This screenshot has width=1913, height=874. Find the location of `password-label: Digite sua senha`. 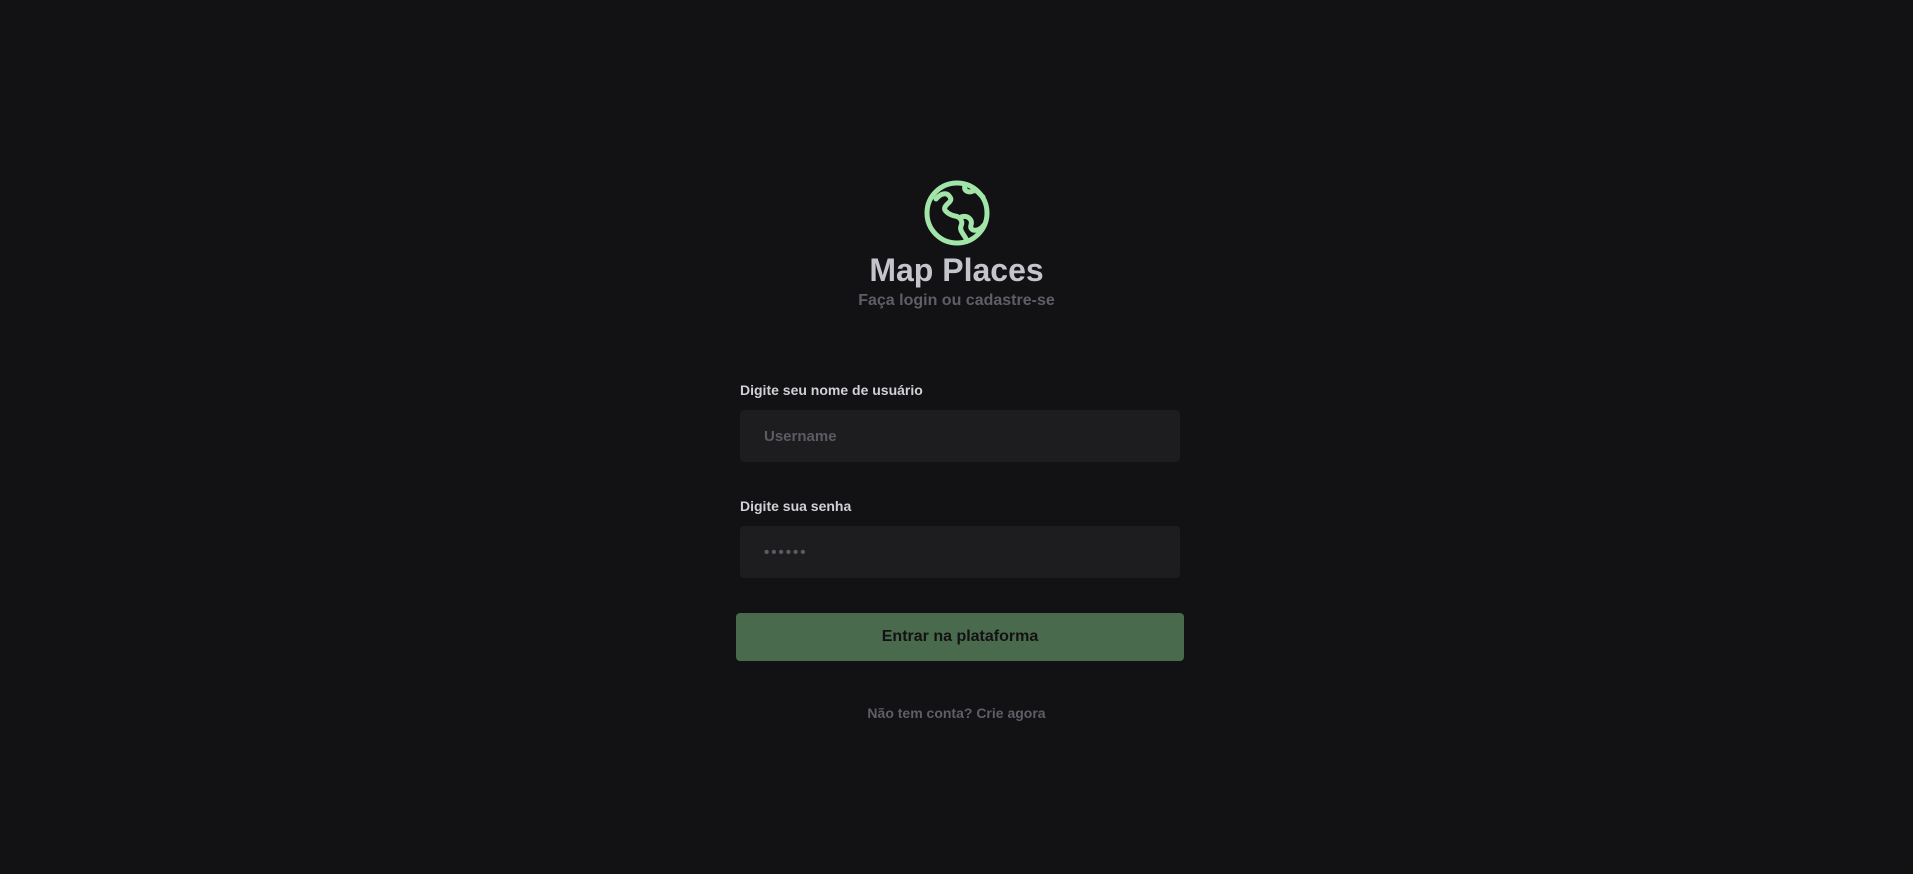

password-label: Digite sua senha is located at coordinates (796, 506).